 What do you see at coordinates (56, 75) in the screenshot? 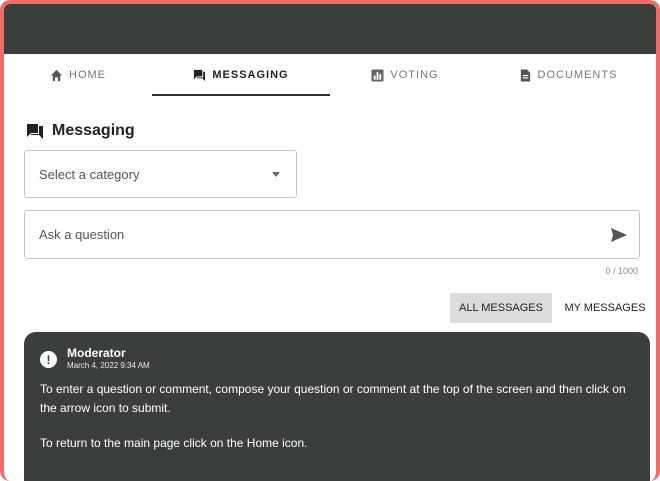
I see `home-icon` at bounding box center [56, 75].